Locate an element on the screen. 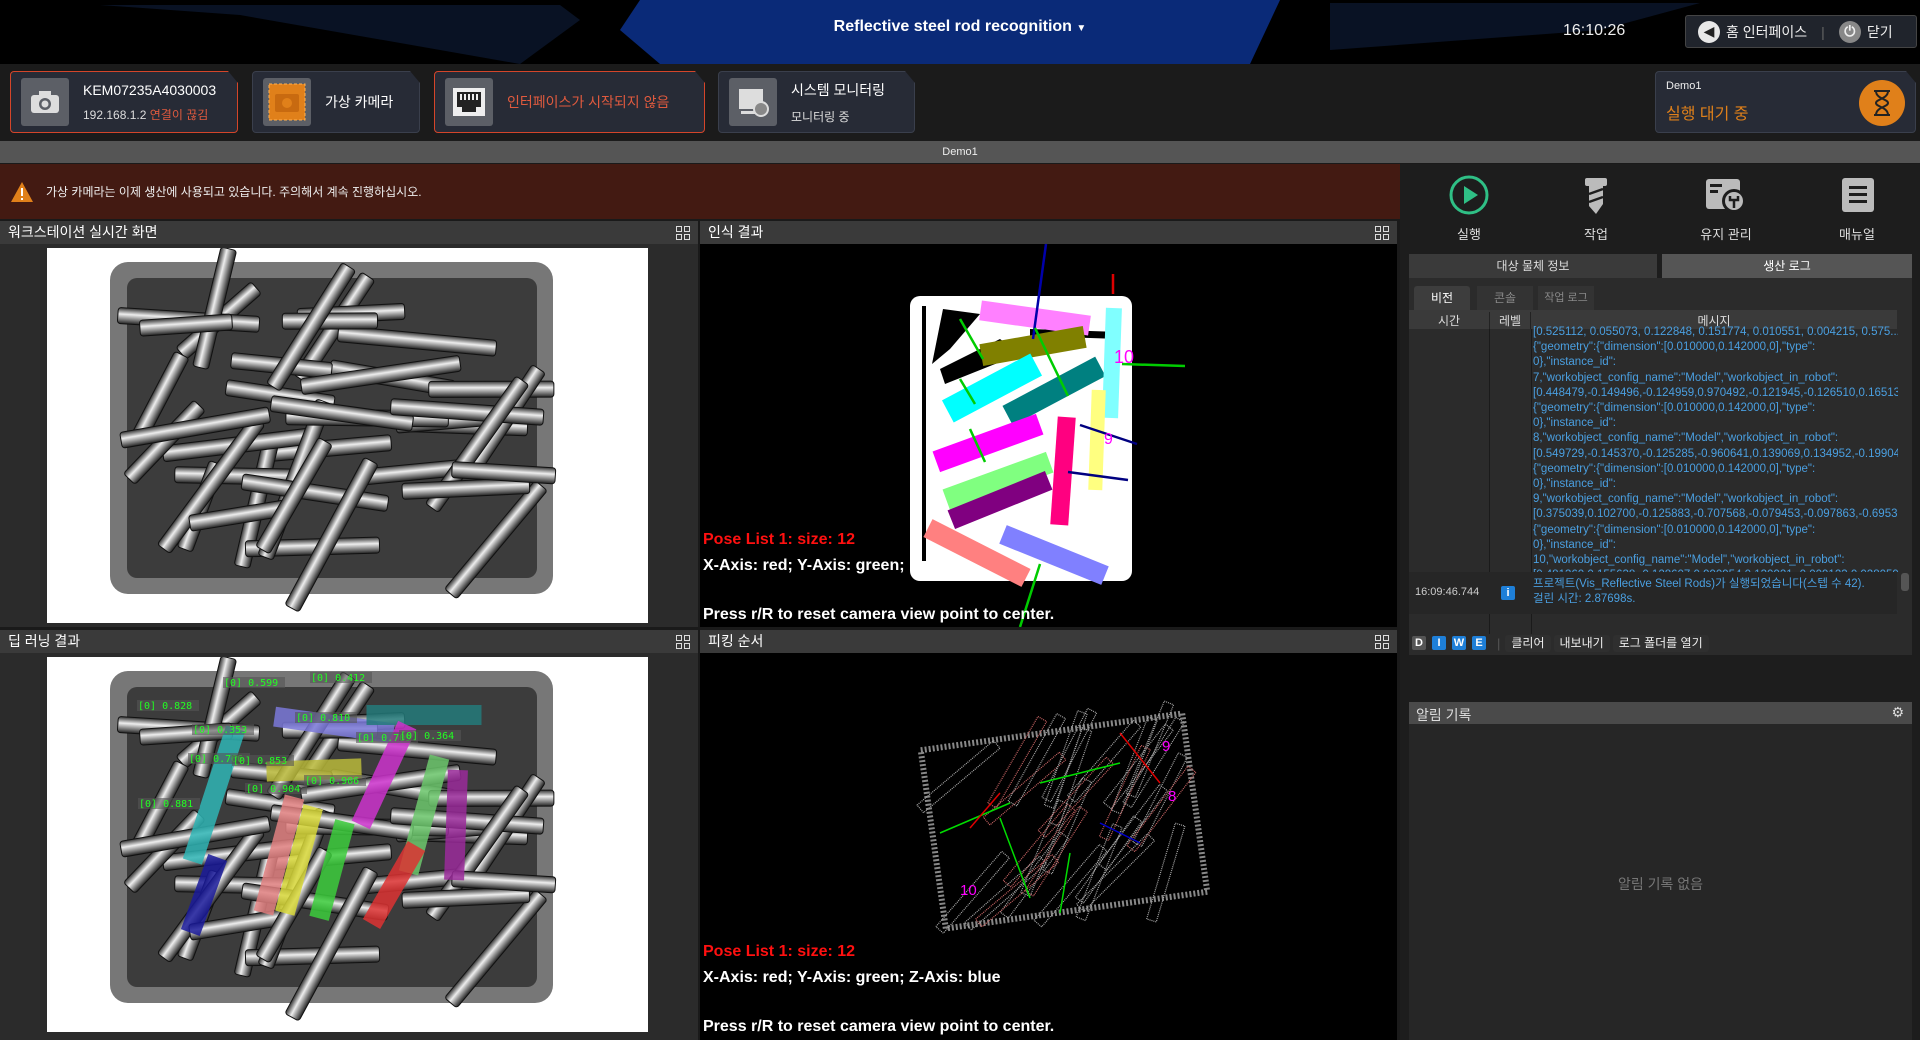  no-alerts-text: 알림 기록 없음 is located at coordinates (1660, 884).